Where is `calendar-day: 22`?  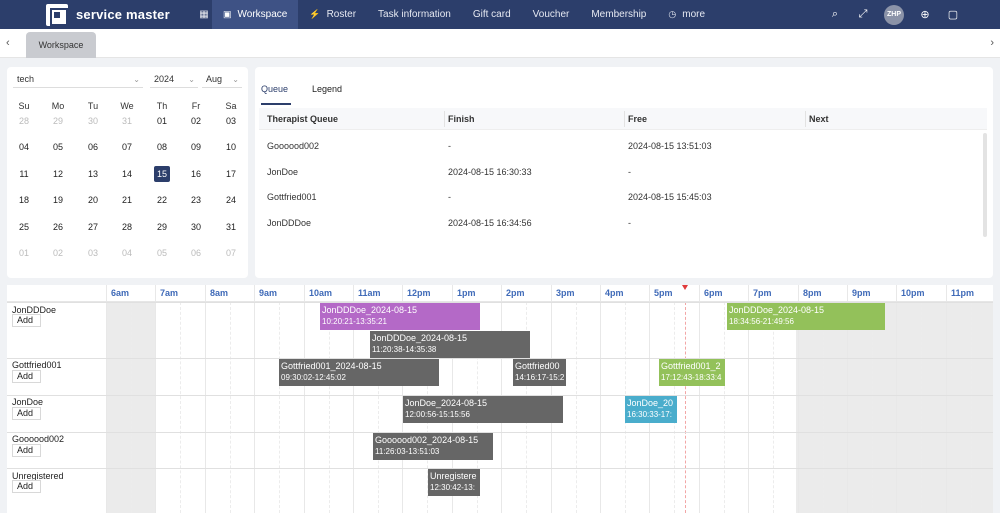
calendar-day: 22 is located at coordinates (162, 200).